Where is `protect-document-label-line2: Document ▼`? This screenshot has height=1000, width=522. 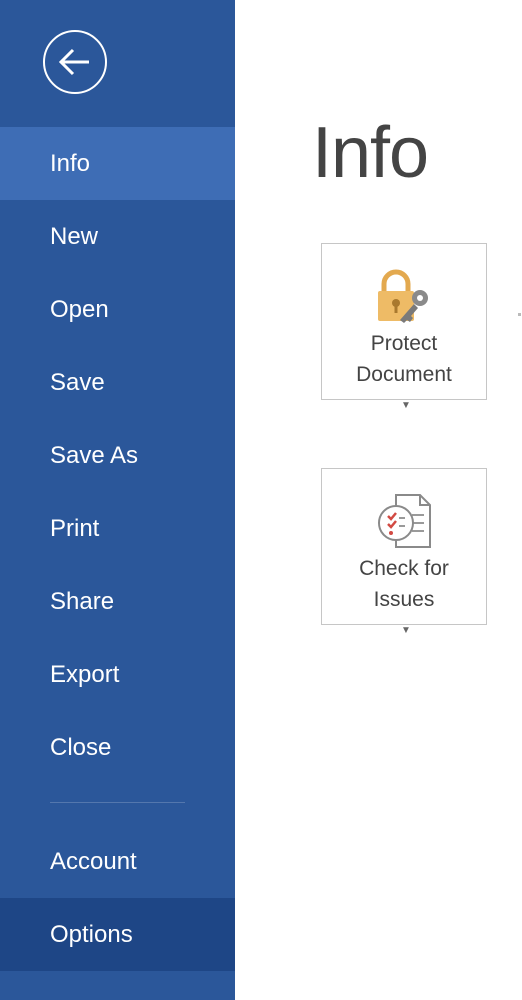 protect-document-label-line2: Document ▼ is located at coordinates (404, 390).